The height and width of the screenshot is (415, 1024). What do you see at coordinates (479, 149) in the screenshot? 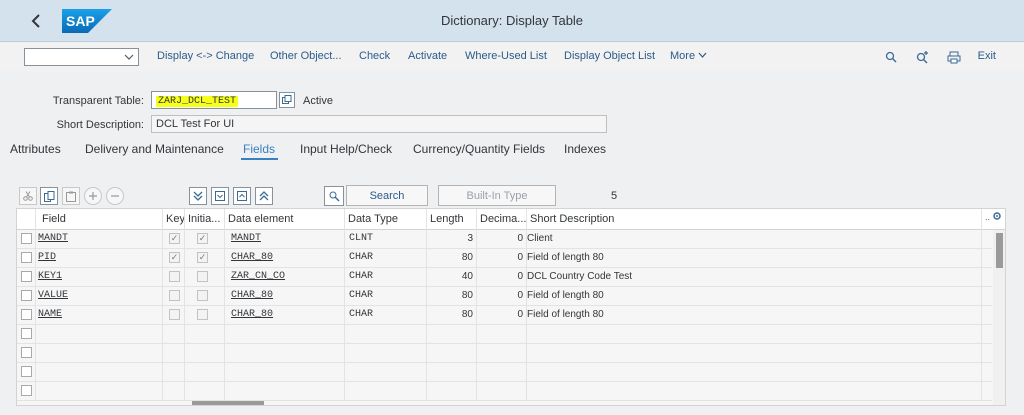
I see `tab-currency-quantity: Currency/Quantity Fields` at bounding box center [479, 149].